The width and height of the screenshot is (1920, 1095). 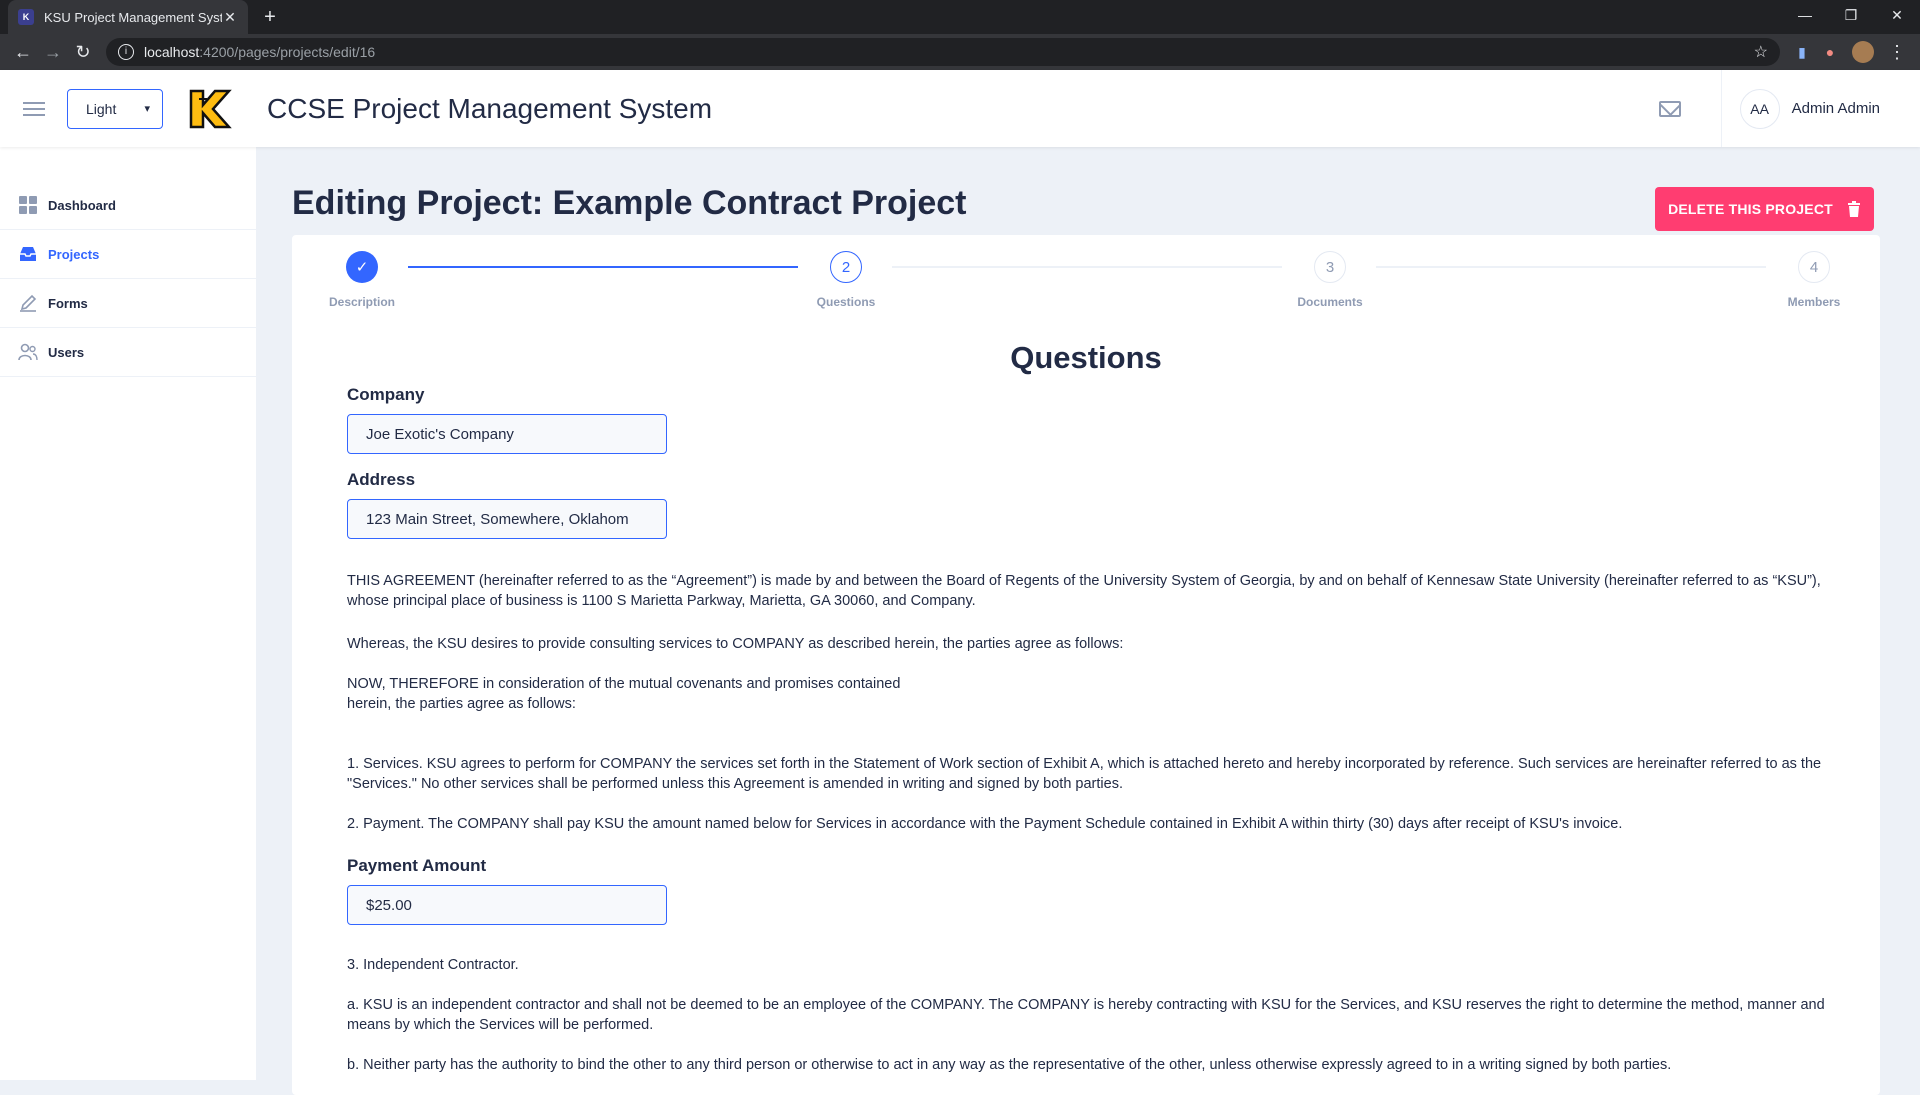 I want to click on step-number: 3, so click(x=1330, y=267).